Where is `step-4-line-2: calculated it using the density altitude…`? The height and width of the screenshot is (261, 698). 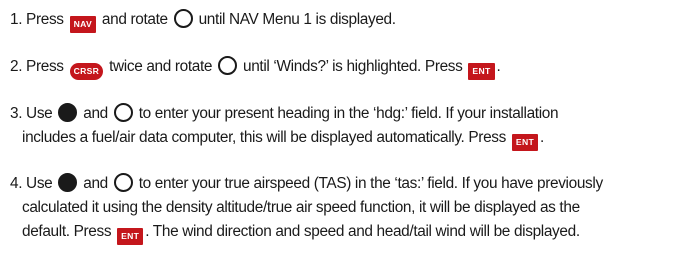
step-4-line-2: calculated it using the density altitude… is located at coordinates (301, 207).